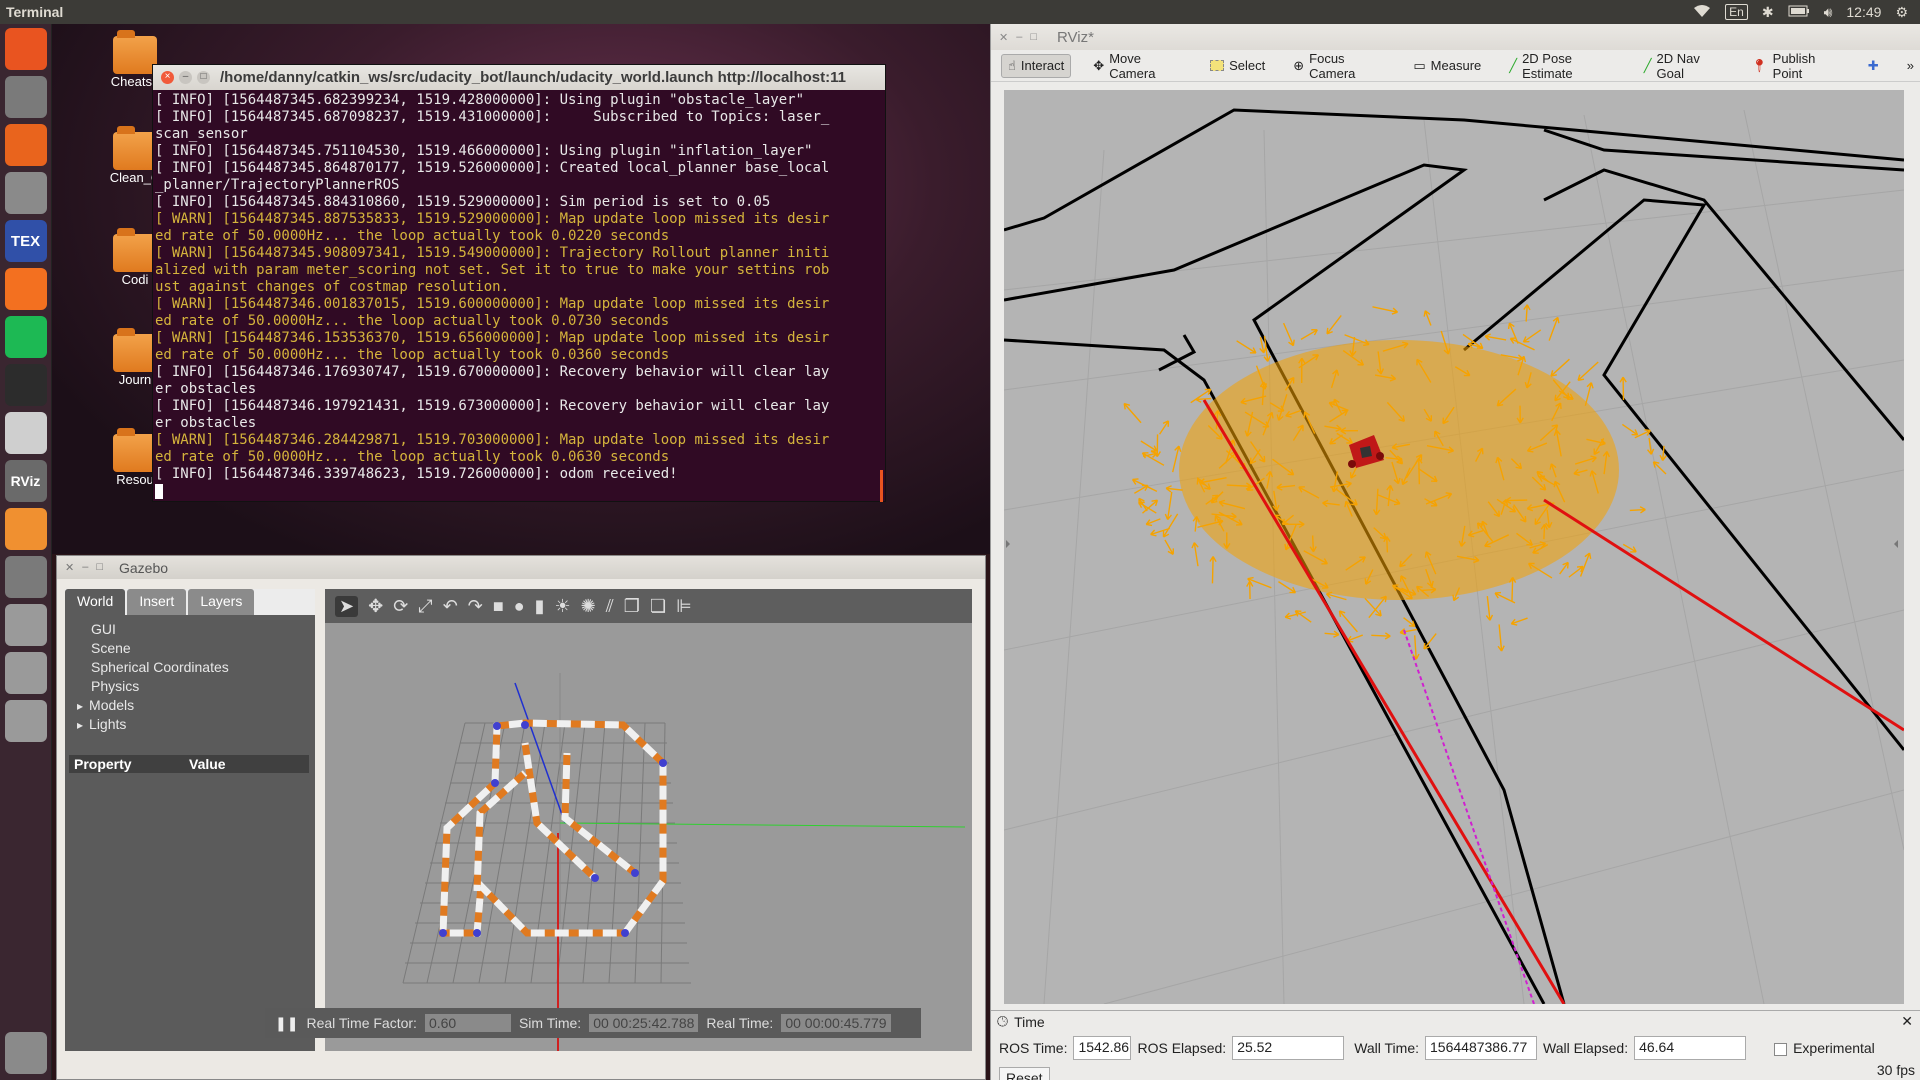  Describe the element at coordinates (25, 529) in the screenshot. I see `gazebo-icon` at that location.